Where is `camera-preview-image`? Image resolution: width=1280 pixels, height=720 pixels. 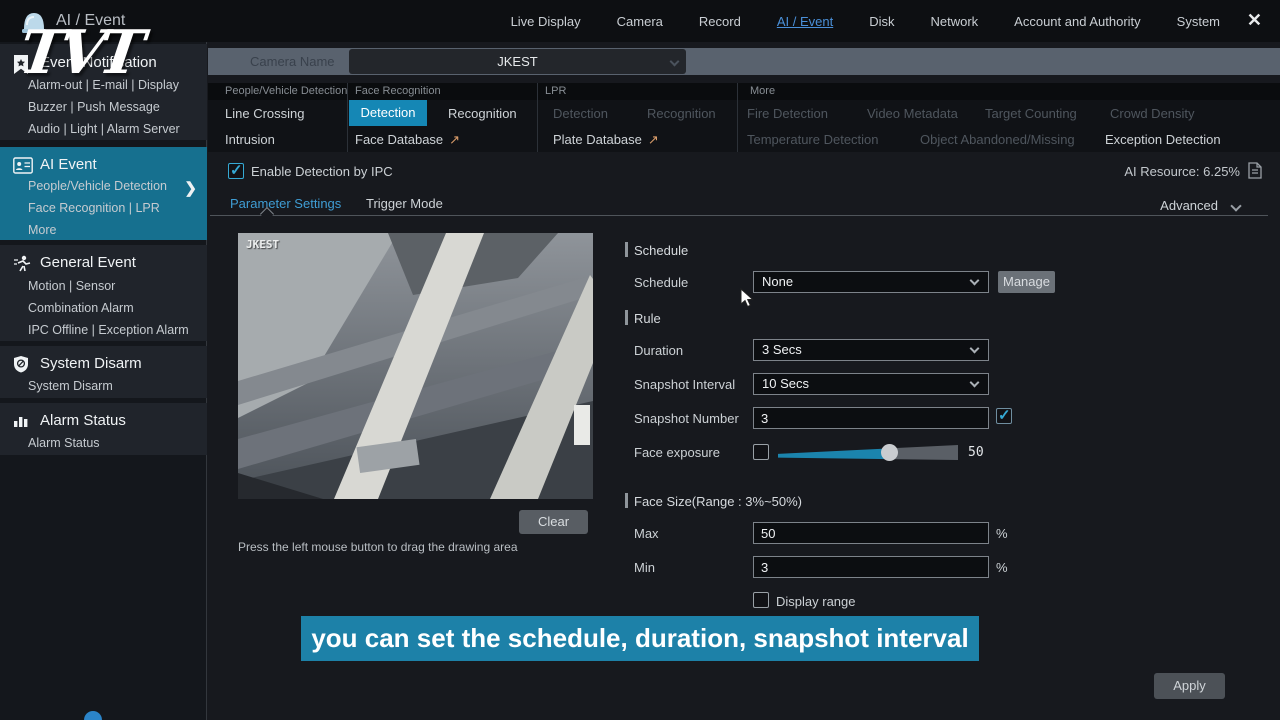 camera-preview-image is located at coordinates (415, 366).